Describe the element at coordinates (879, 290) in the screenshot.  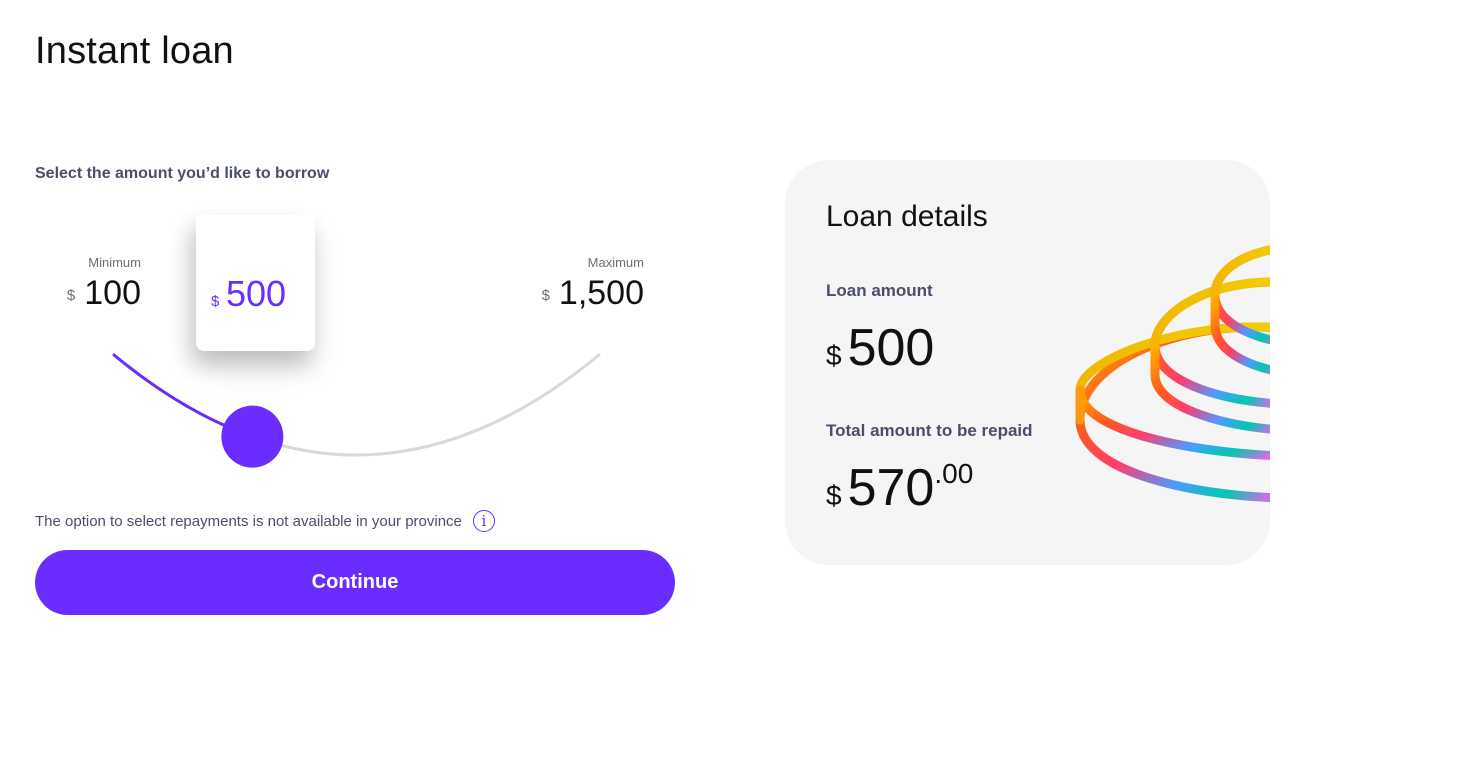
I see `loan-amount-label: Loan amount` at that location.